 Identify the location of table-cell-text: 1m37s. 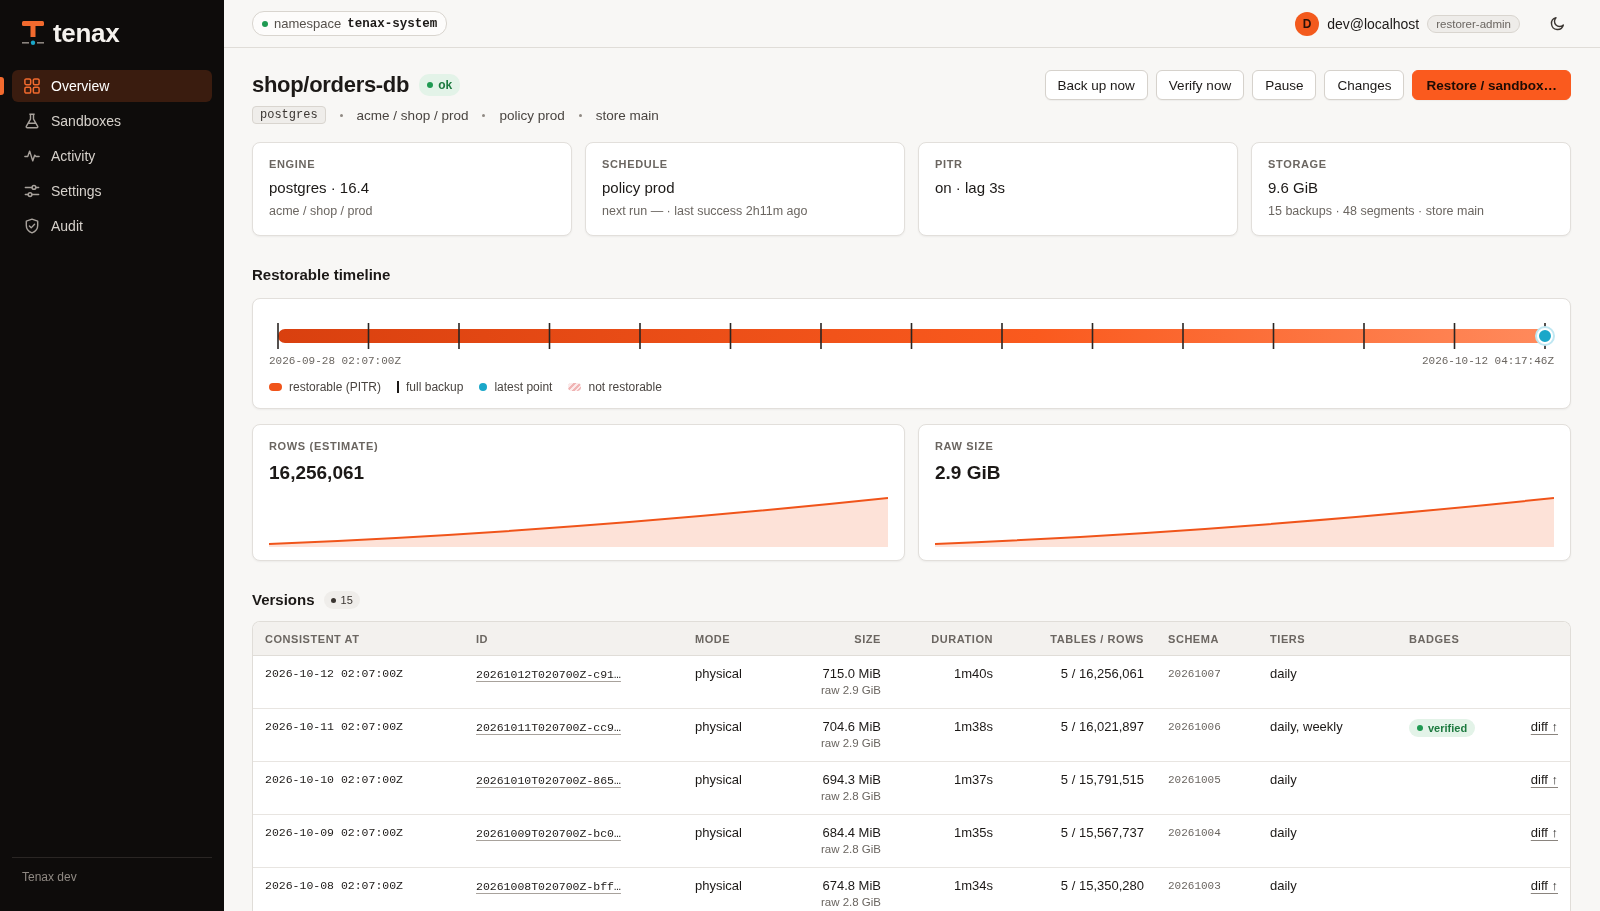
(973, 780).